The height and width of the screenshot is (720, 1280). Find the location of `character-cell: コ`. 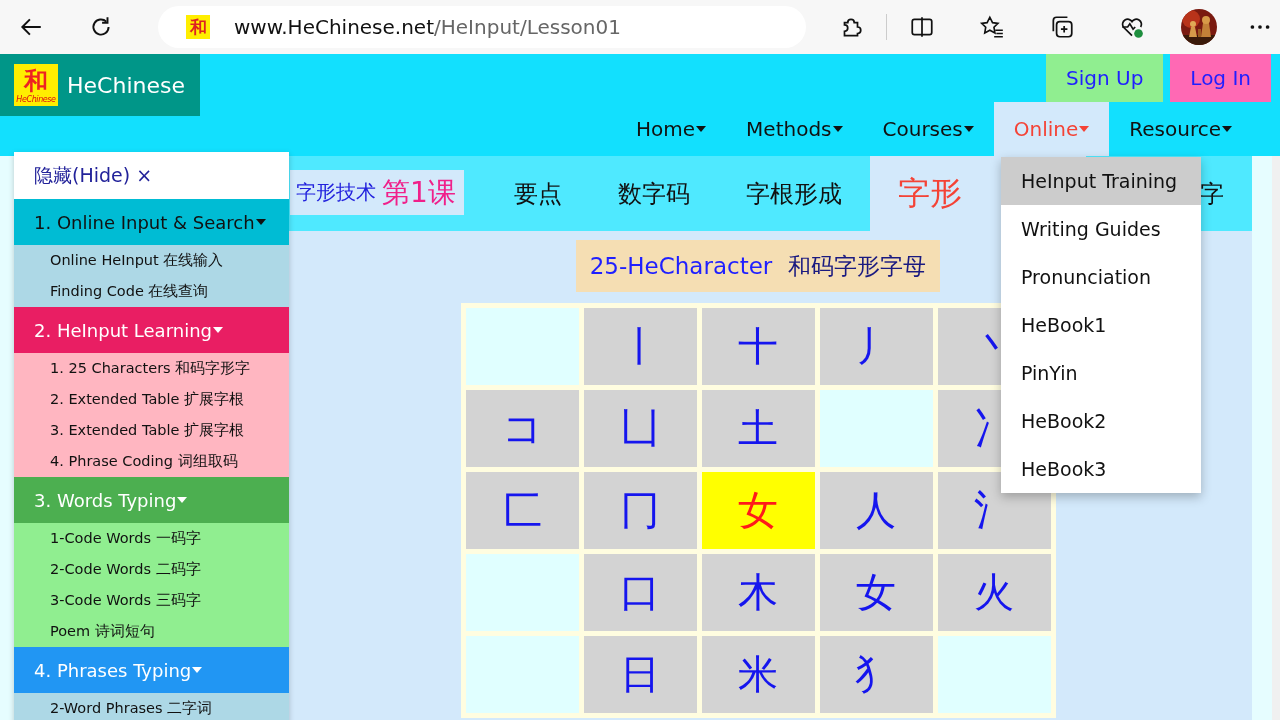

character-cell: コ is located at coordinates (522, 428).